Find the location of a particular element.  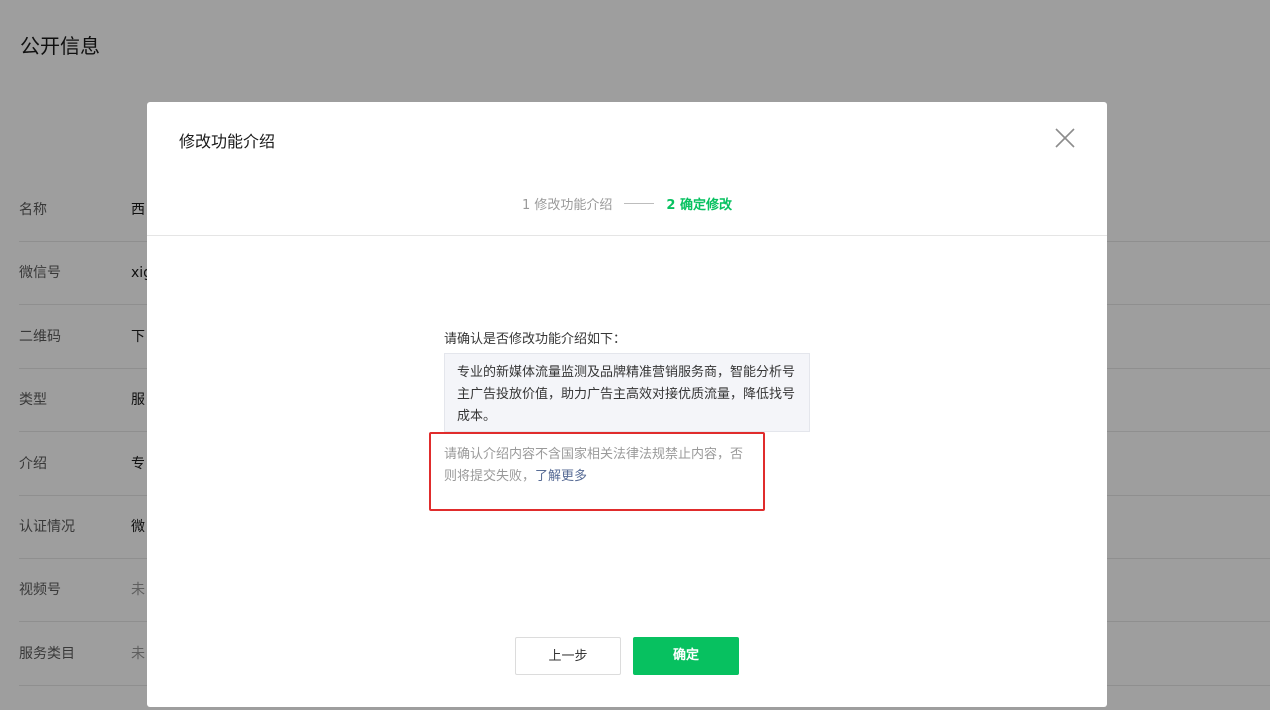

close-icon is located at coordinates (1065, 138).